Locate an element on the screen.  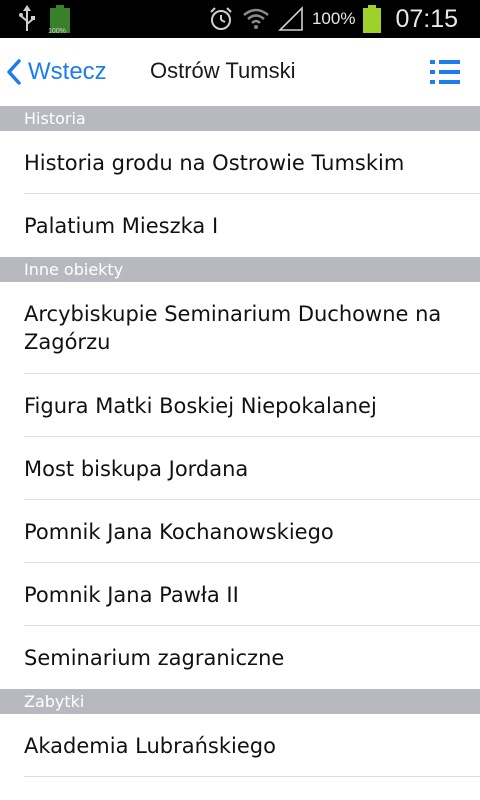
clock: 07:15 is located at coordinates (426, 18).